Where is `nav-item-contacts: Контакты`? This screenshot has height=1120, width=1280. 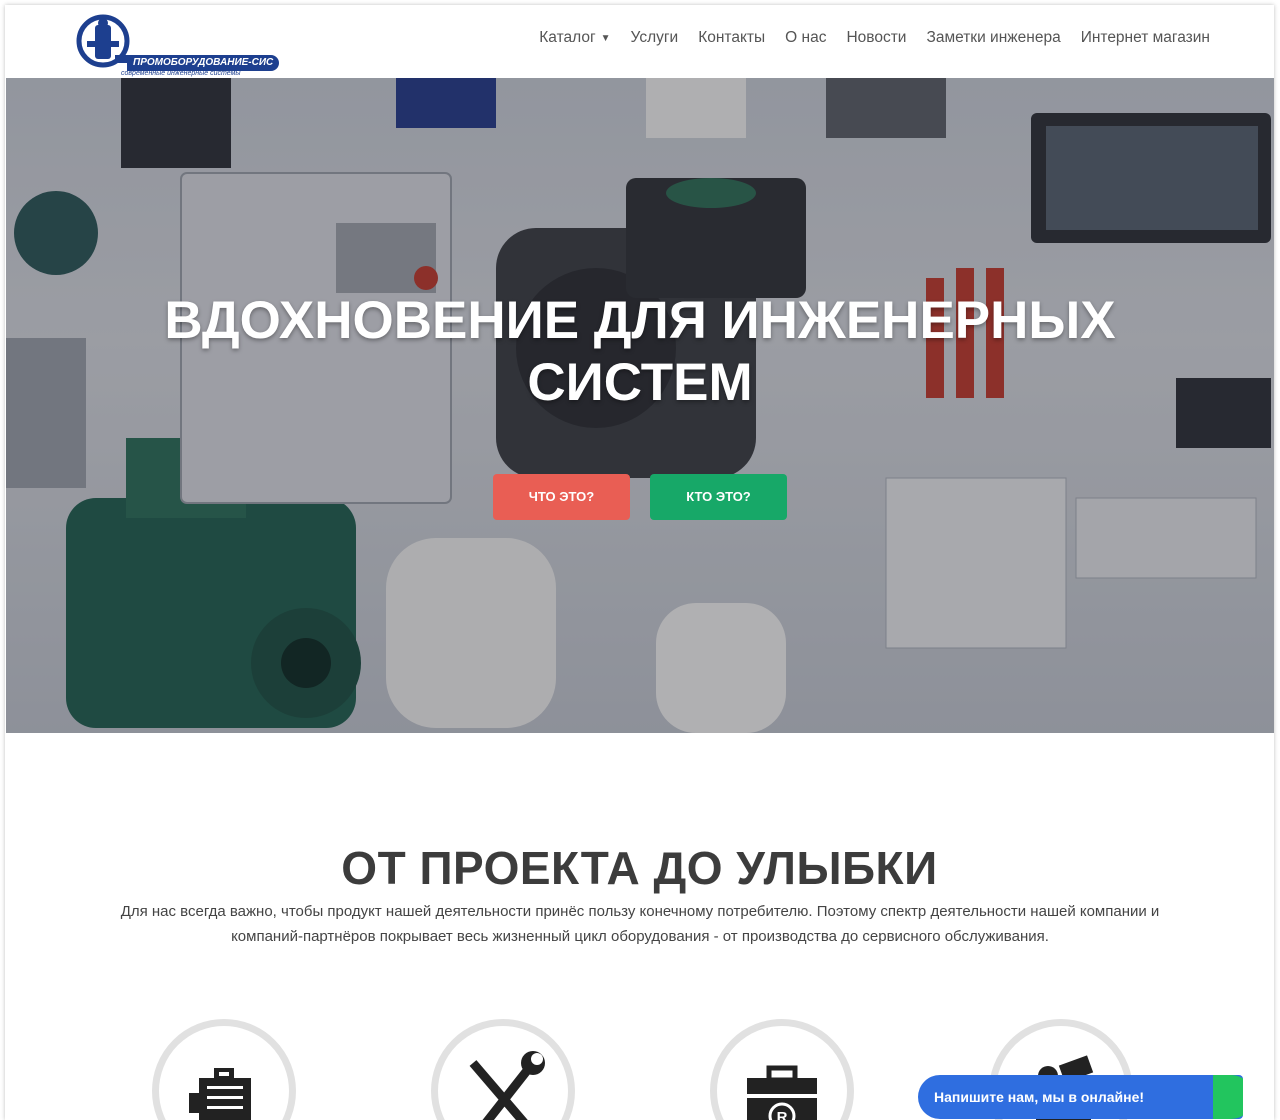
nav-item-contacts: Контакты is located at coordinates (731, 38).